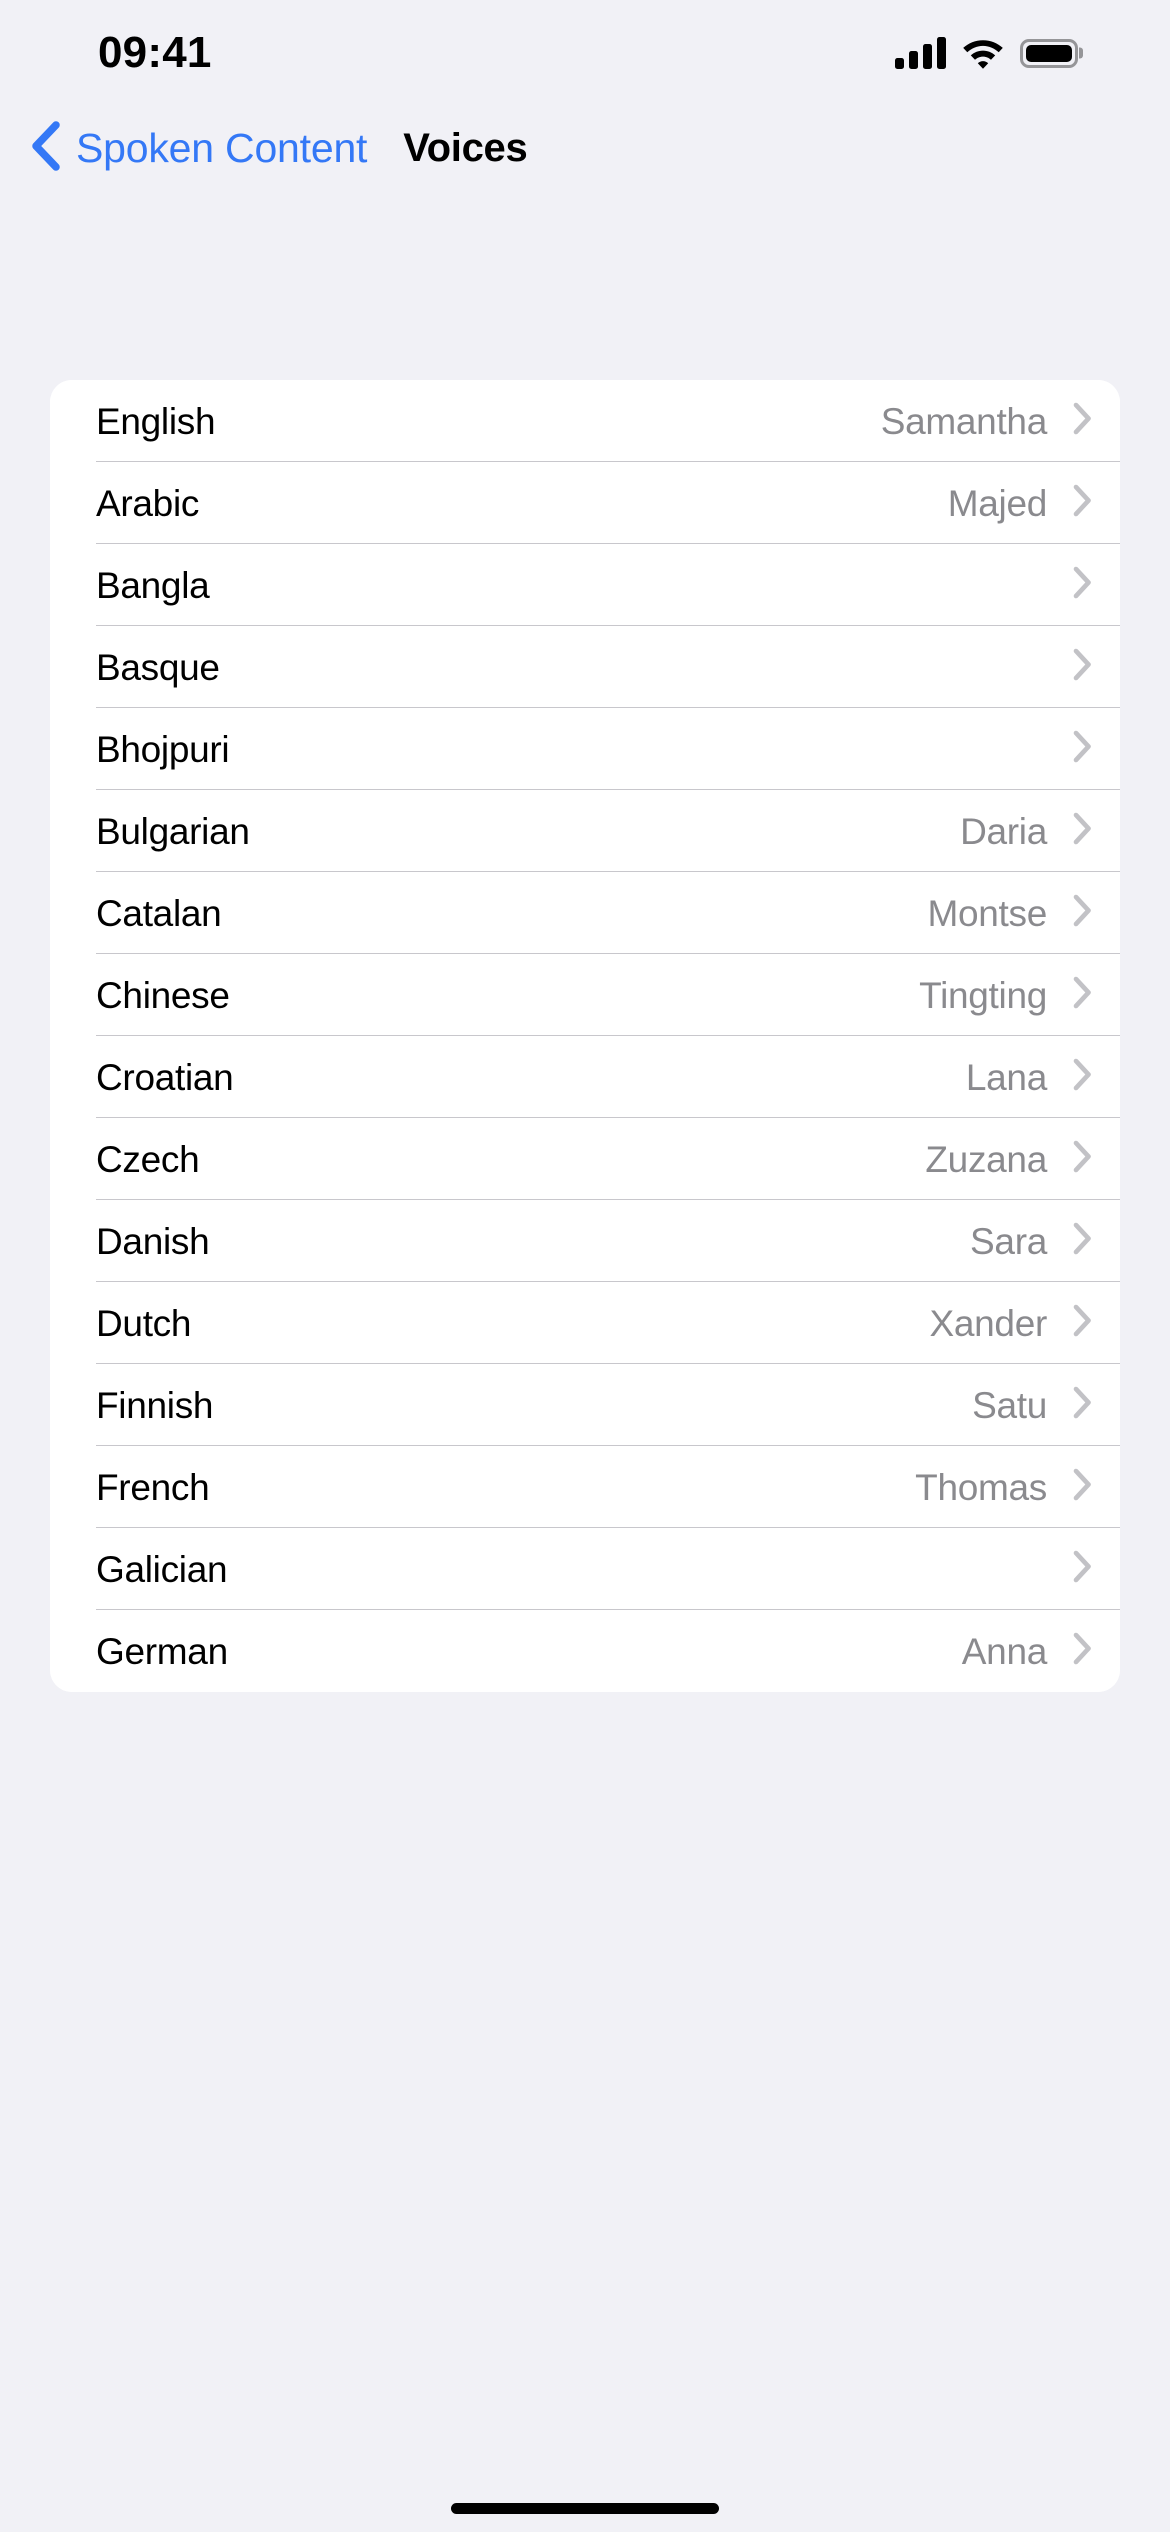  I want to click on status-bar-clock: 09:41, so click(155, 52).